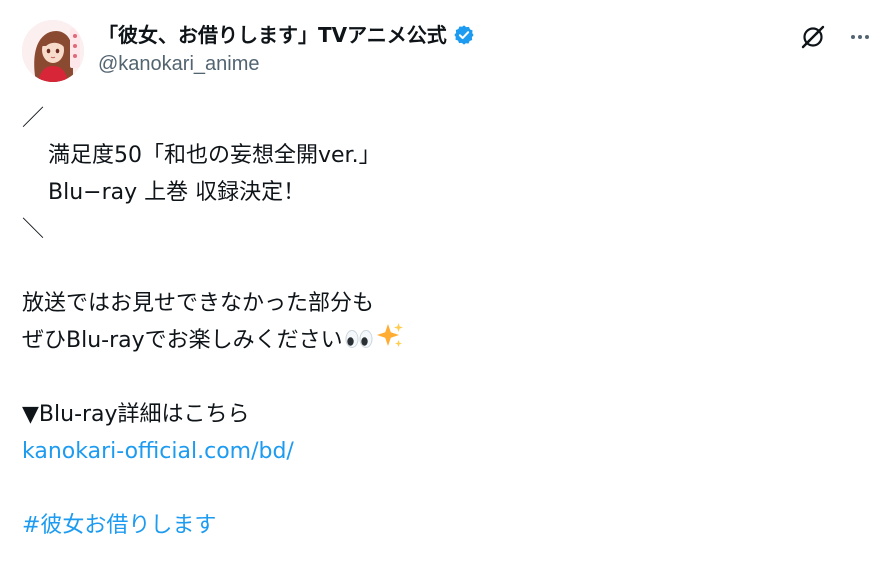  Describe the element at coordinates (214, 155) in the screenshot. I see `tweet-line-title: 満足度50「和也の妄想全開ver.」` at that location.